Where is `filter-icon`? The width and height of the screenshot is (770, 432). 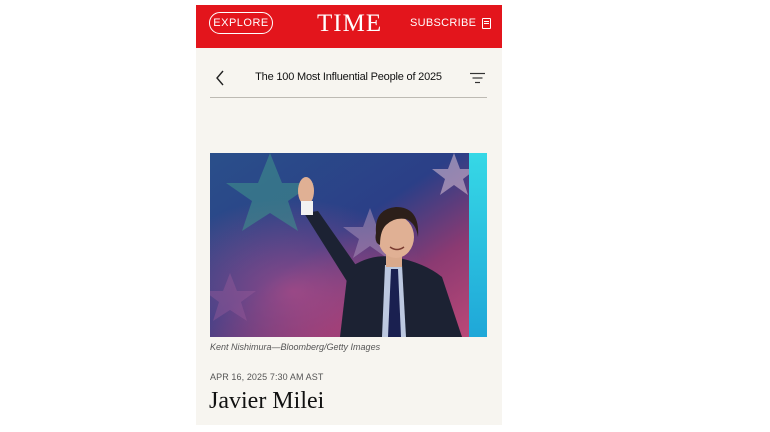 filter-icon is located at coordinates (477, 78).